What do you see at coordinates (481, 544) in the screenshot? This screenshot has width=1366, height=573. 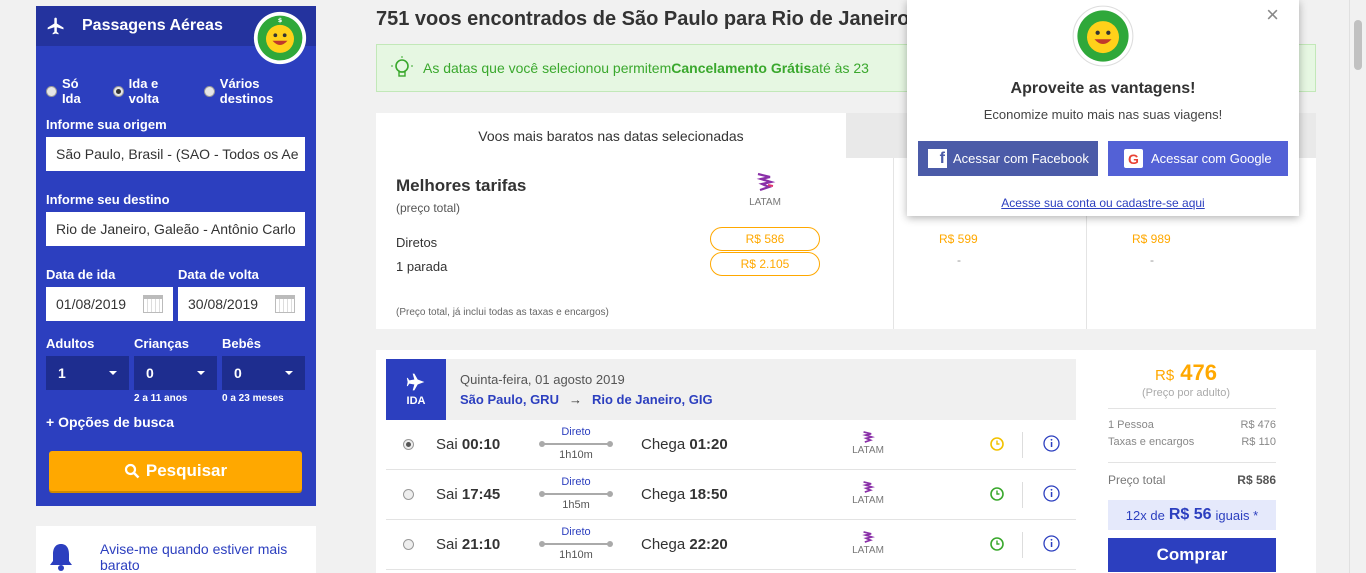 I see `departure-time: 21:10` at bounding box center [481, 544].